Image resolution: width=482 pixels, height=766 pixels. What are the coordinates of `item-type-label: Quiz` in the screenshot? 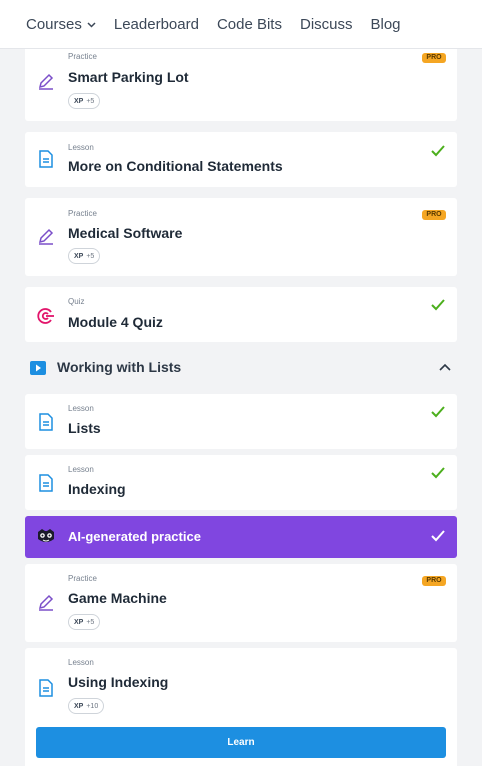 It's located at (76, 301).